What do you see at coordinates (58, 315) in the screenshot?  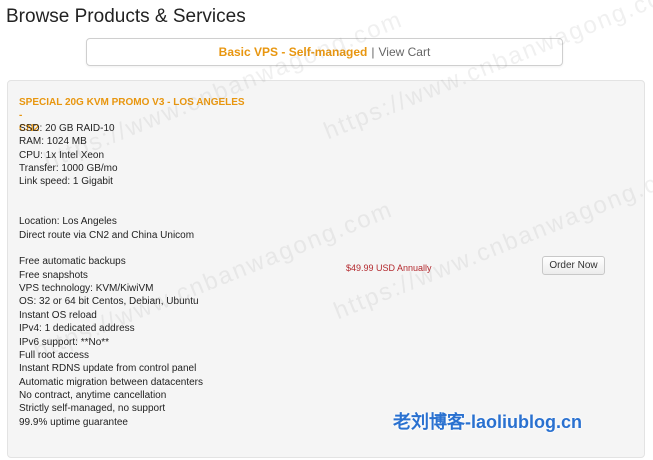 I see `feature-item: Instant OS reload` at bounding box center [58, 315].